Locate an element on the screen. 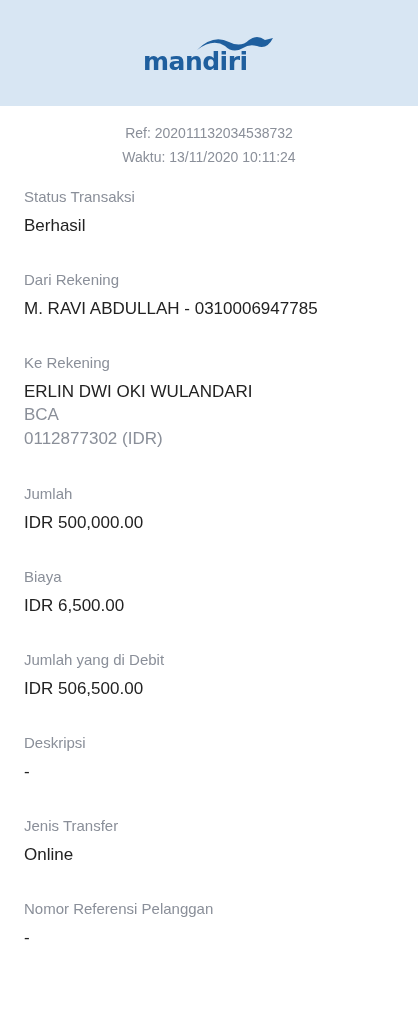 The height and width of the screenshot is (1024, 418). field-label: Jenis Transfer is located at coordinates (72, 826).